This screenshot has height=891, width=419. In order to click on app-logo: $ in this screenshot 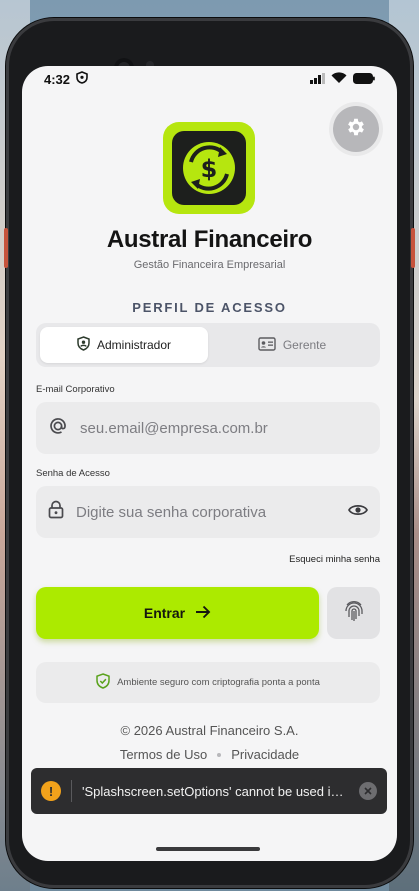, I will do `click(209, 168)`.